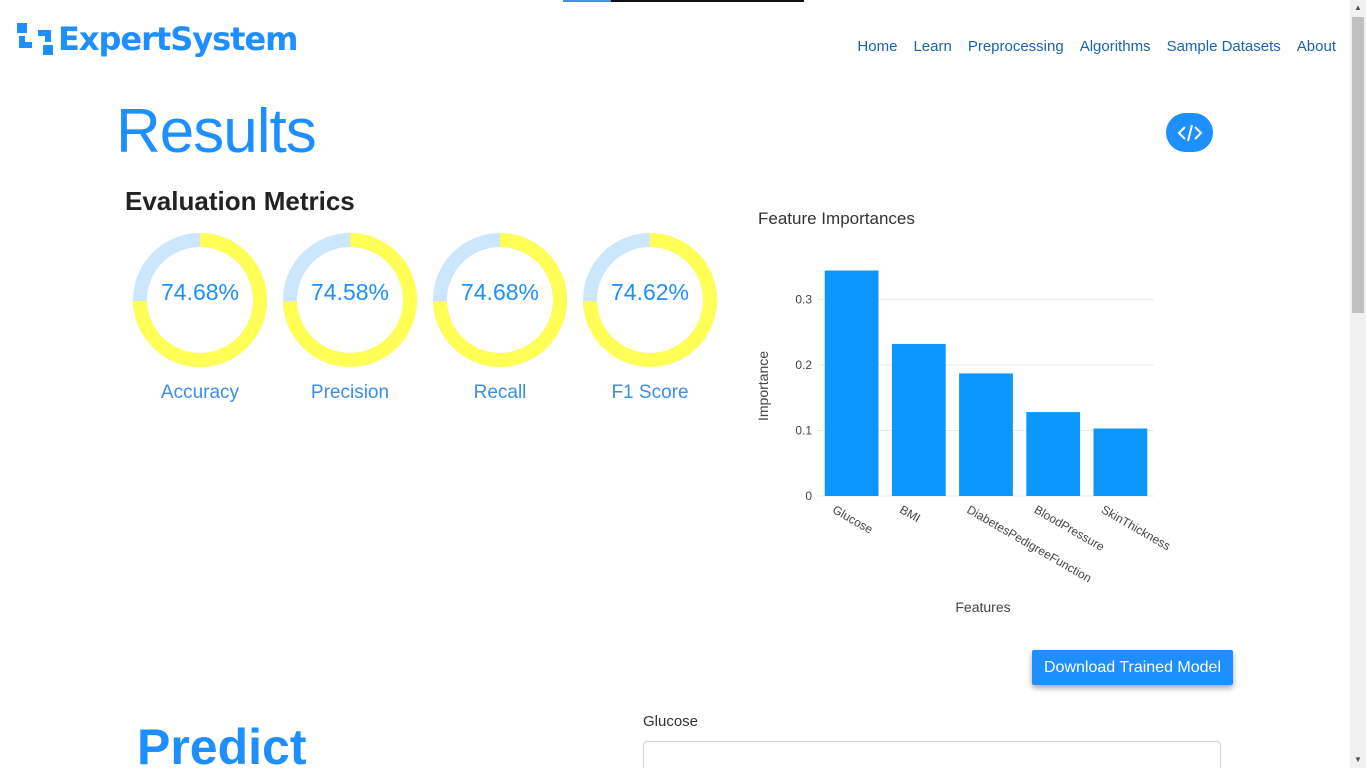 Image resolution: width=1366 pixels, height=768 pixels. What do you see at coordinates (909, 513) in the screenshot?
I see `x-tick-label: BMI` at bounding box center [909, 513].